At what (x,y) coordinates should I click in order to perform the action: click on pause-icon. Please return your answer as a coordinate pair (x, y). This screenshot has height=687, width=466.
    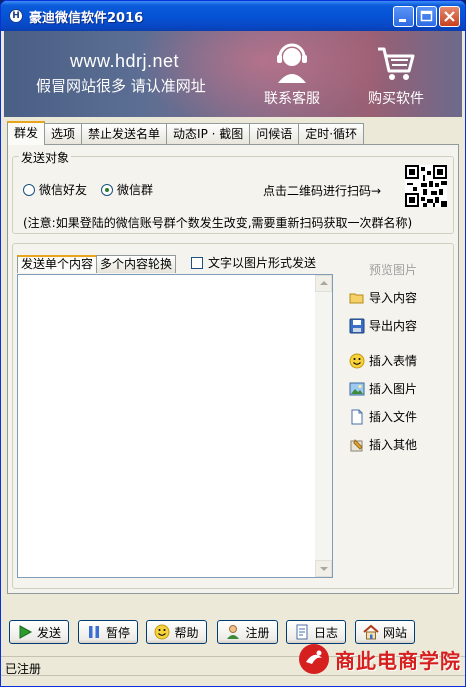
    Looking at the image, I should click on (93, 632).